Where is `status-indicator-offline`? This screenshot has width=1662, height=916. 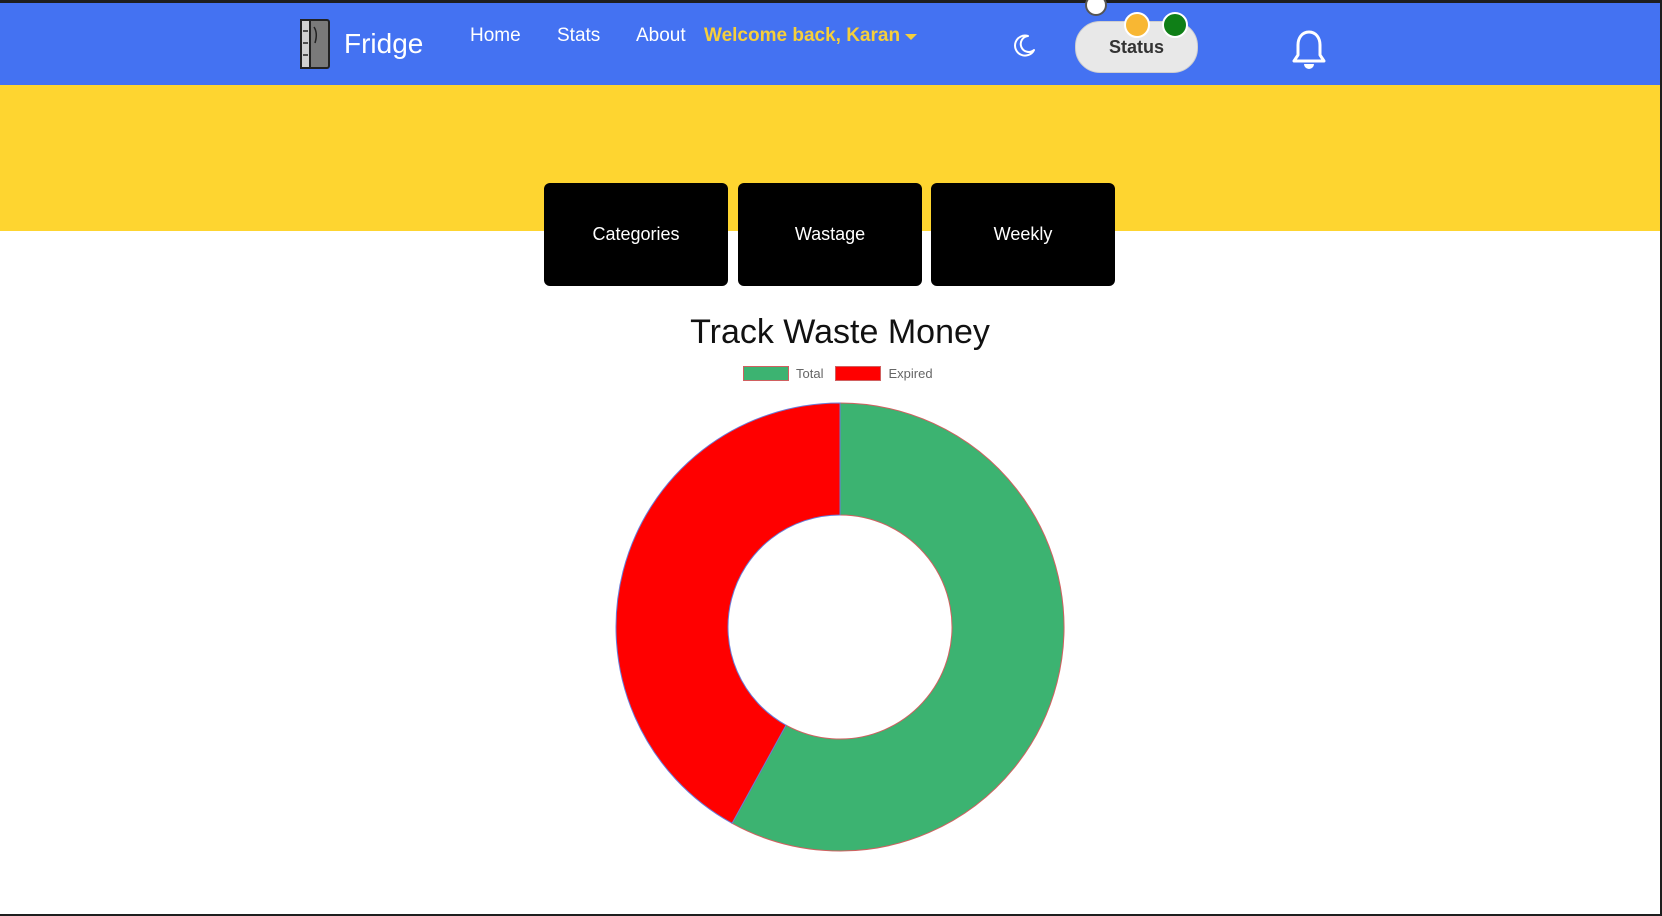
status-indicator-offline is located at coordinates (1096, 8).